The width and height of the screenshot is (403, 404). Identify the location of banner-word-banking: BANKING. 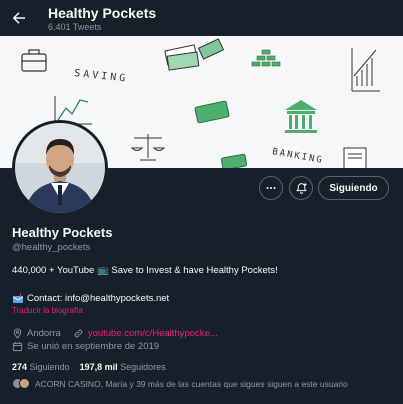
(297, 156).